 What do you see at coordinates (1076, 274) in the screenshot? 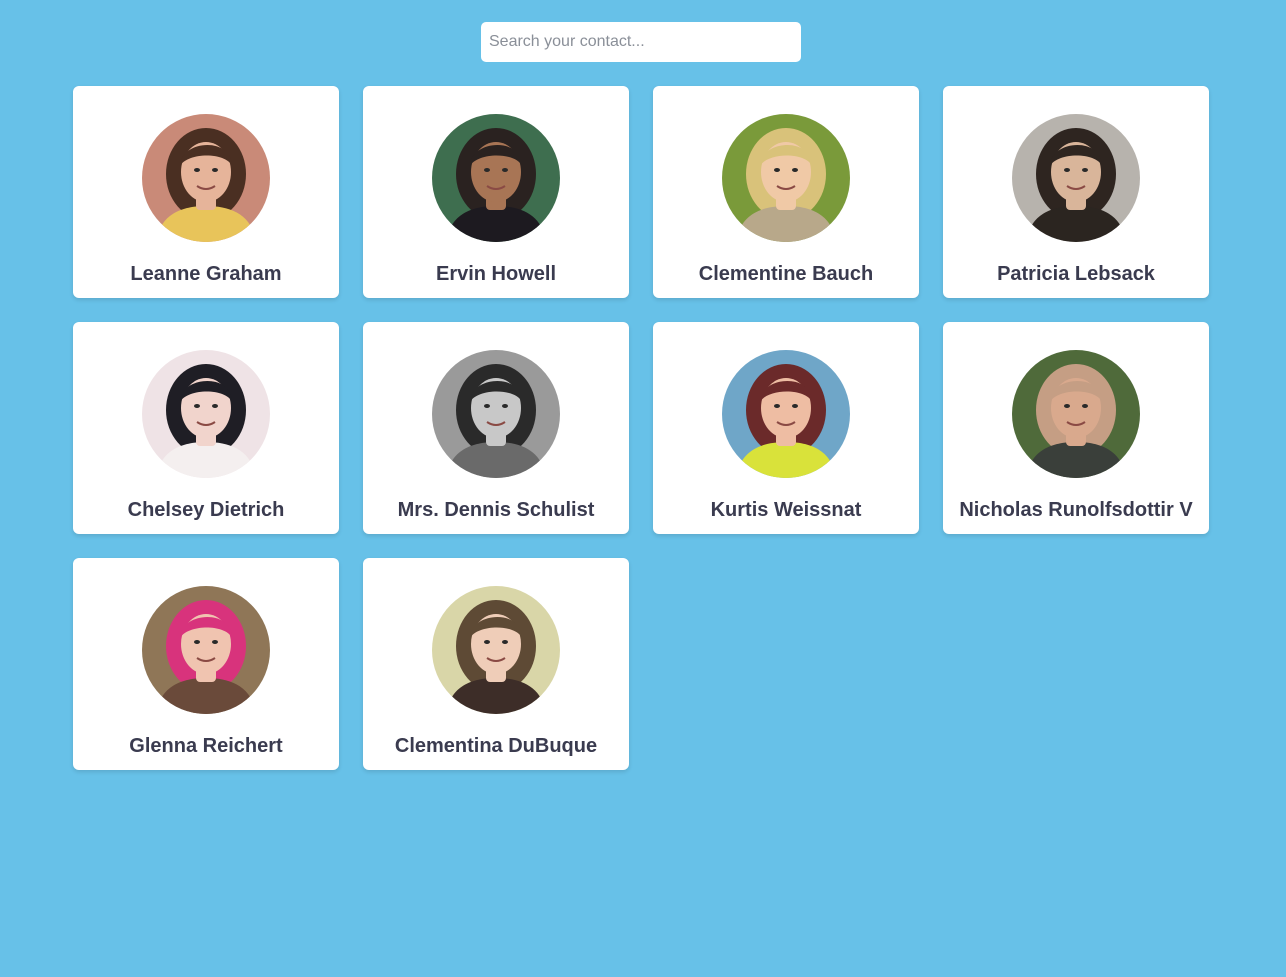
I see `contact-name: Patricia Lebsack` at bounding box center [1076, 274].